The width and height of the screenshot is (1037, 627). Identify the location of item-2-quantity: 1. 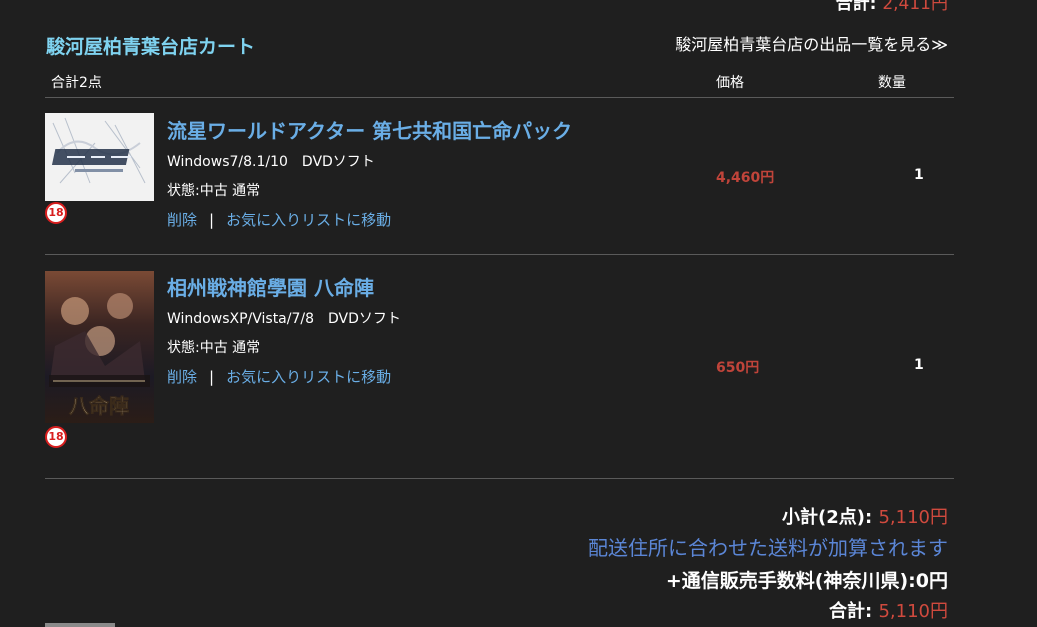
(919, 365).